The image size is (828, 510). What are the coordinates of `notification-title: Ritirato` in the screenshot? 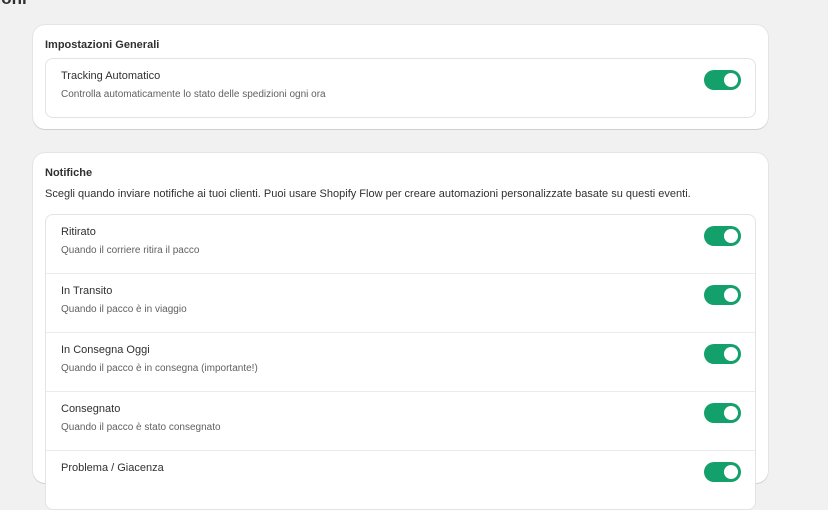 It's located at (78, 232).